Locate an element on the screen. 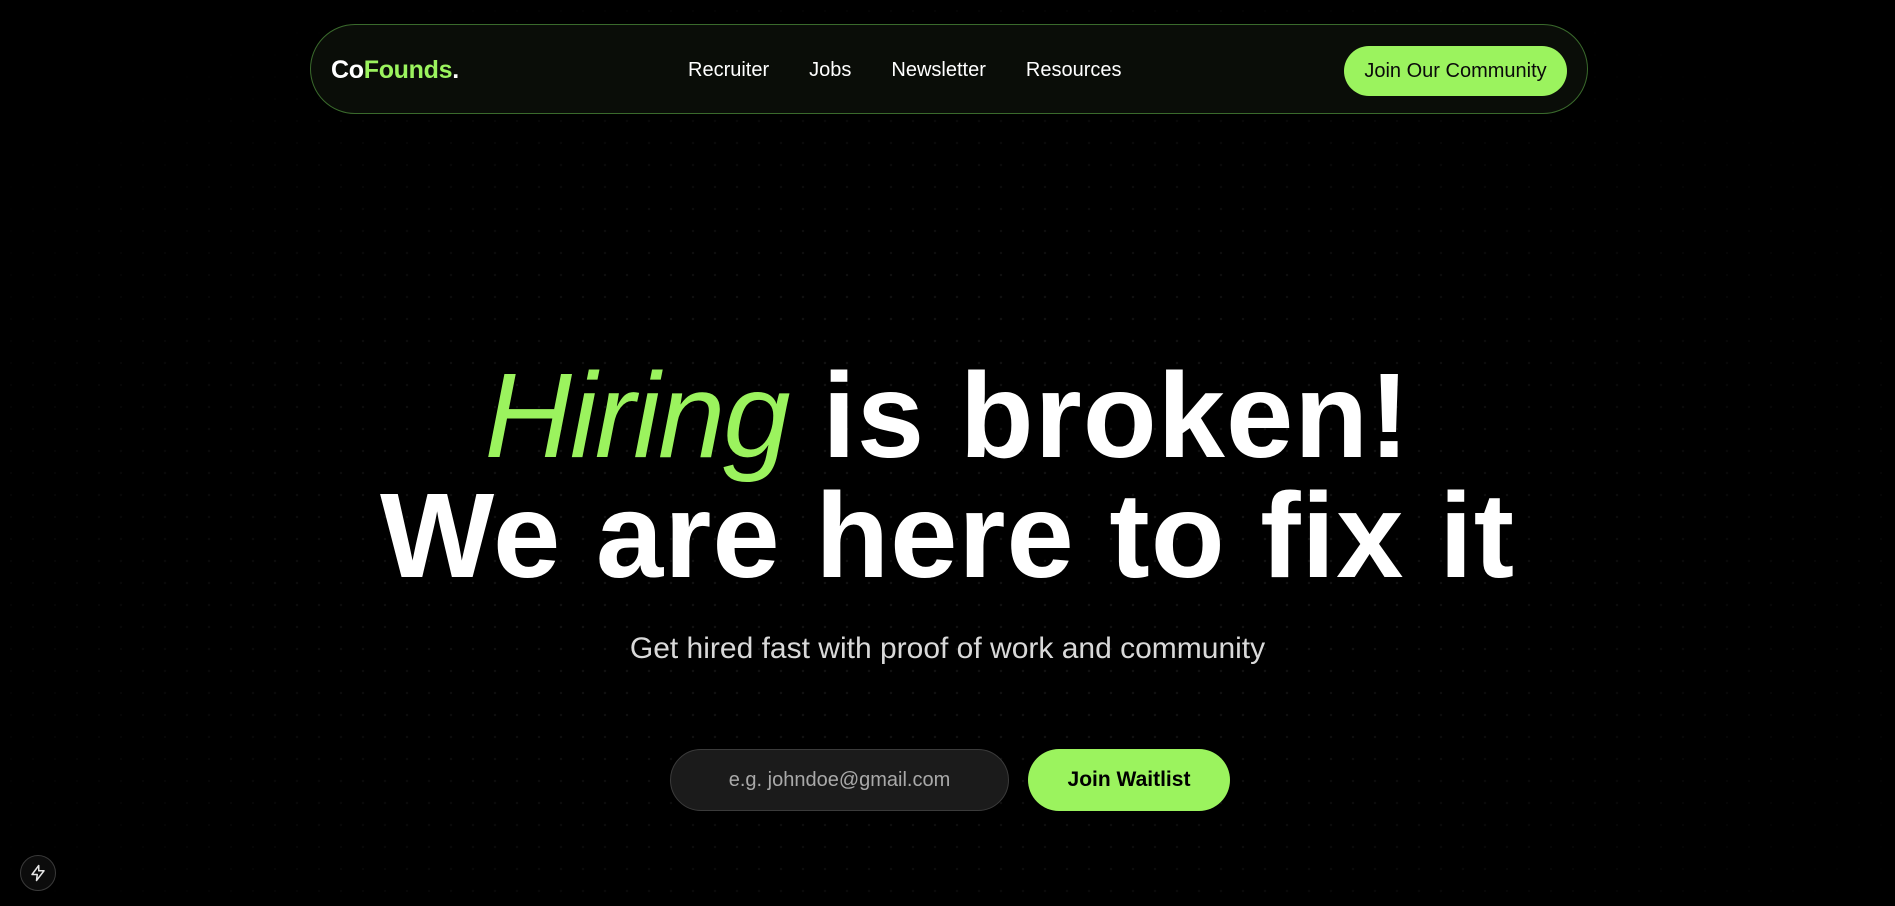  logo-period: . is located at coordinates (455, 70).